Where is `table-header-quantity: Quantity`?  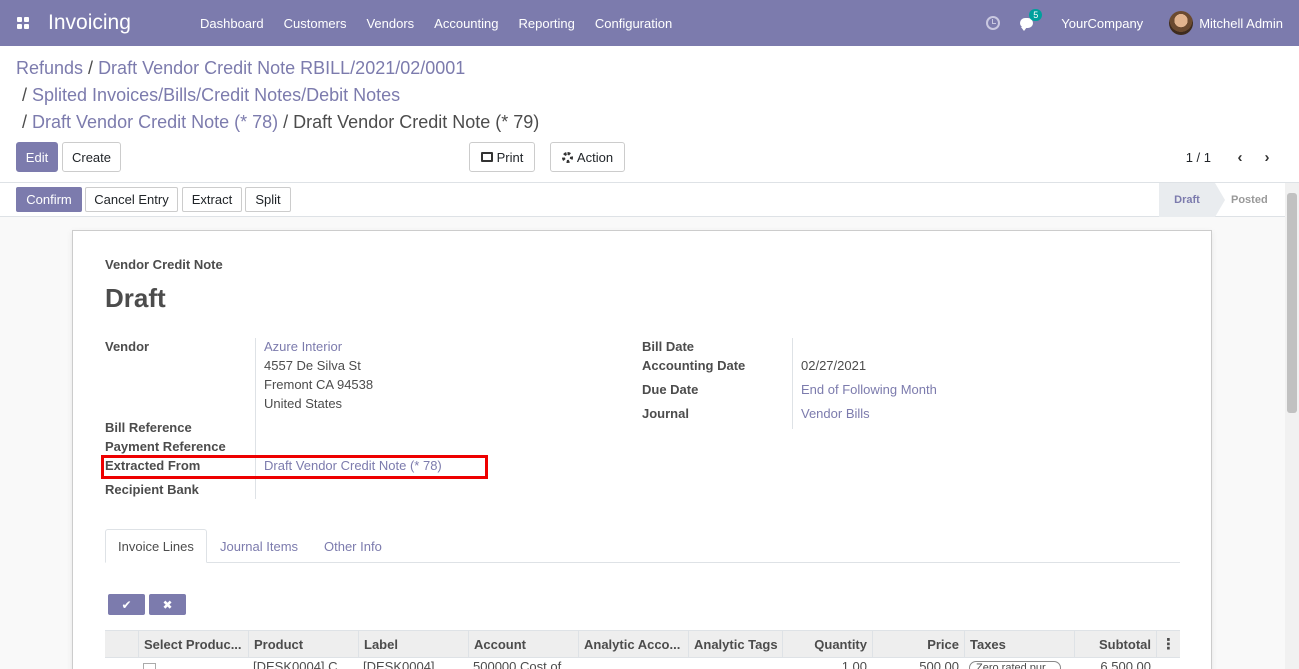
table-header-quantity: Quantity is located at coordinates (827, 644).